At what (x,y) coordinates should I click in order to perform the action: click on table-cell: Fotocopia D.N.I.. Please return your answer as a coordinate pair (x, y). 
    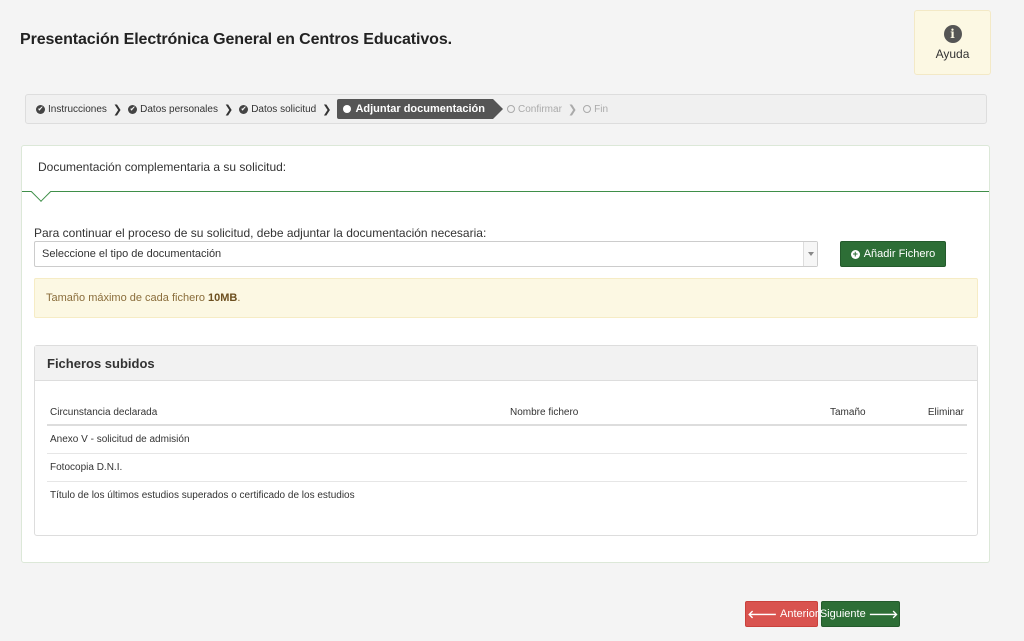
    Looking at the image, I should click on (277, 467).